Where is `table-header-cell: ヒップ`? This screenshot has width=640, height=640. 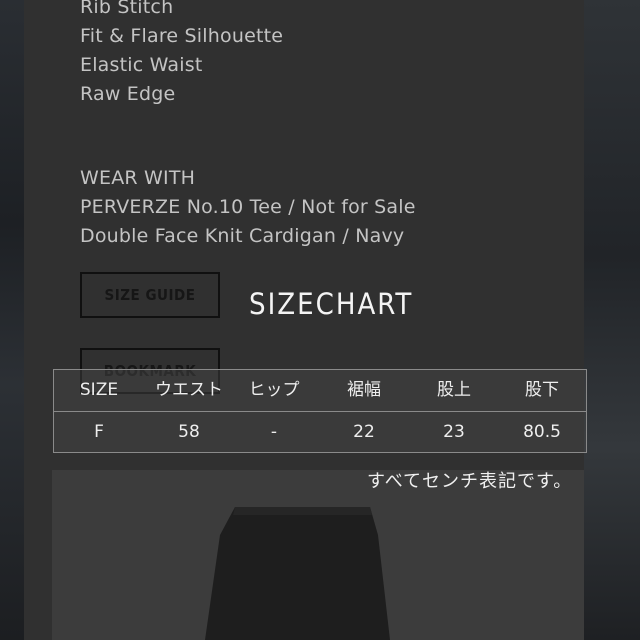 table-header-cell: ヒップ is located at coordinates (274, 390).